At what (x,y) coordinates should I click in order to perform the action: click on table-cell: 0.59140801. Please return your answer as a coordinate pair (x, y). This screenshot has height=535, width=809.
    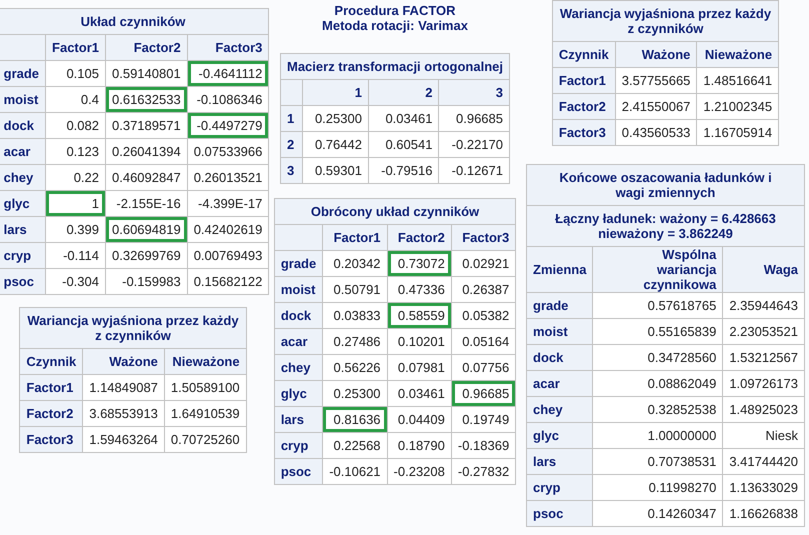
    Looking at the image, I should click on (147, 74).